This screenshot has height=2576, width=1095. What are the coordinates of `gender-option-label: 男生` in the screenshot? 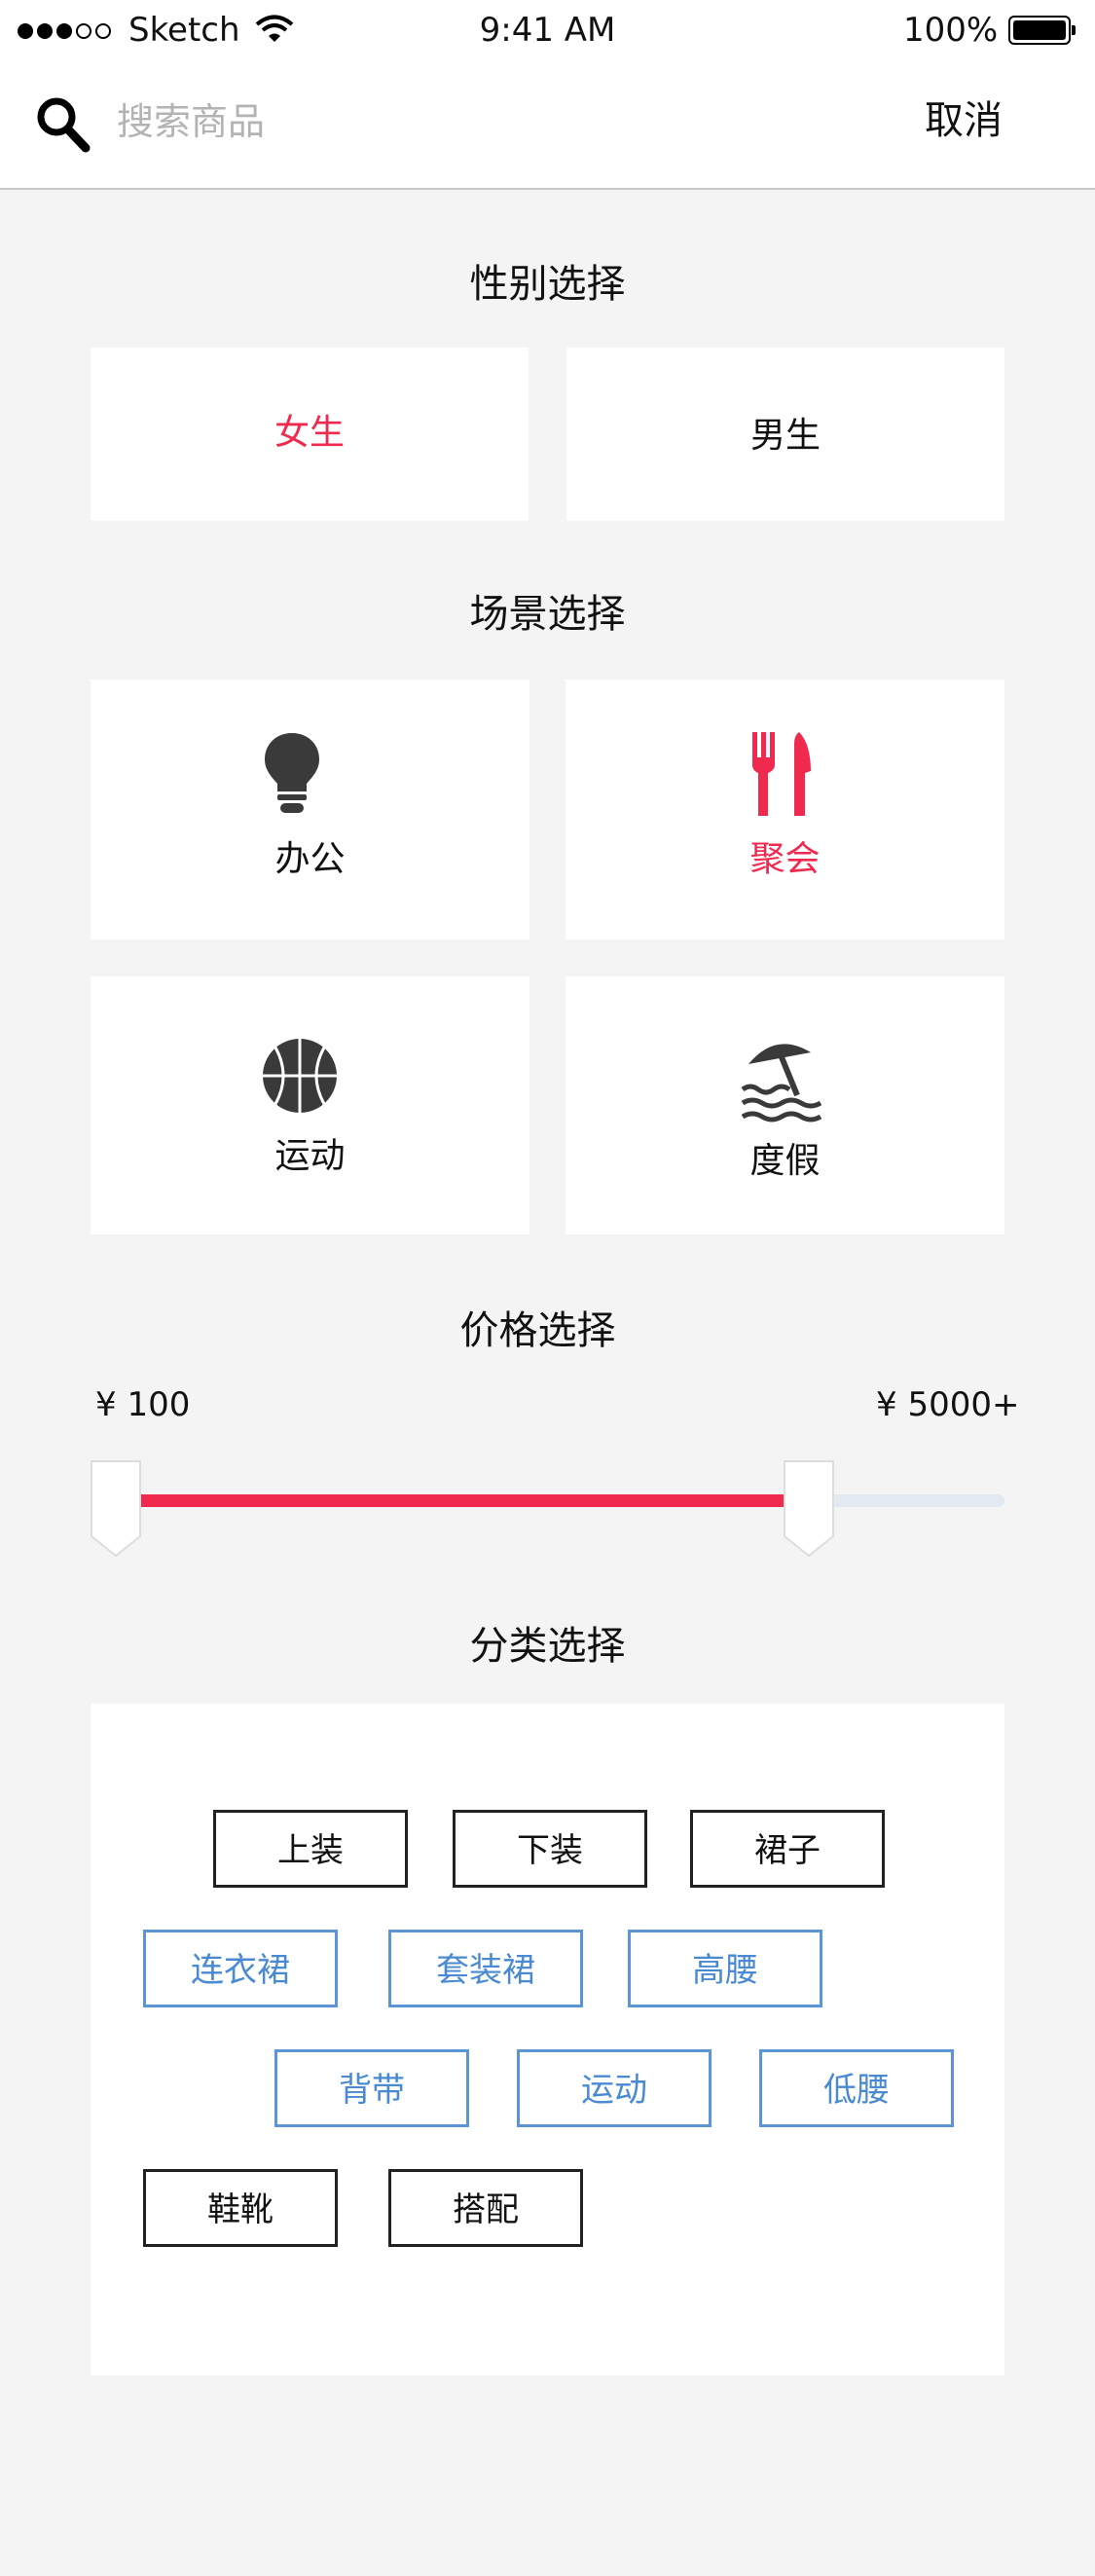 It's located at (785, 436).